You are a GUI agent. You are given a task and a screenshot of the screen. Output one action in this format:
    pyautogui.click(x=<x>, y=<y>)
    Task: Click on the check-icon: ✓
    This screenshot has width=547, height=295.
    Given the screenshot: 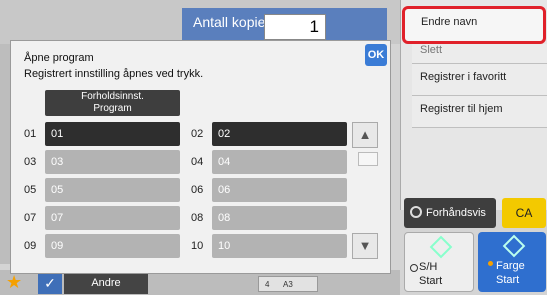 What is the action you would take?
    pyautogui.click(x=50, y=283)
    